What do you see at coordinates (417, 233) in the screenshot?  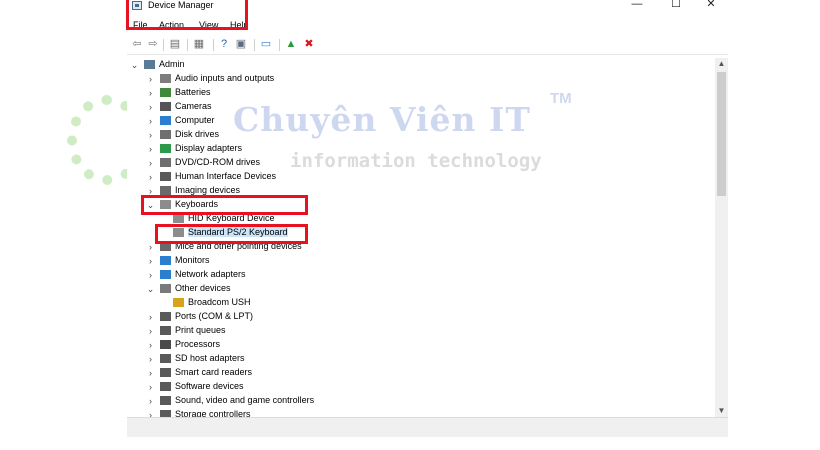 I see `tree-item: Standard PS/2 Keyboard` at bounding box center [417, 233].